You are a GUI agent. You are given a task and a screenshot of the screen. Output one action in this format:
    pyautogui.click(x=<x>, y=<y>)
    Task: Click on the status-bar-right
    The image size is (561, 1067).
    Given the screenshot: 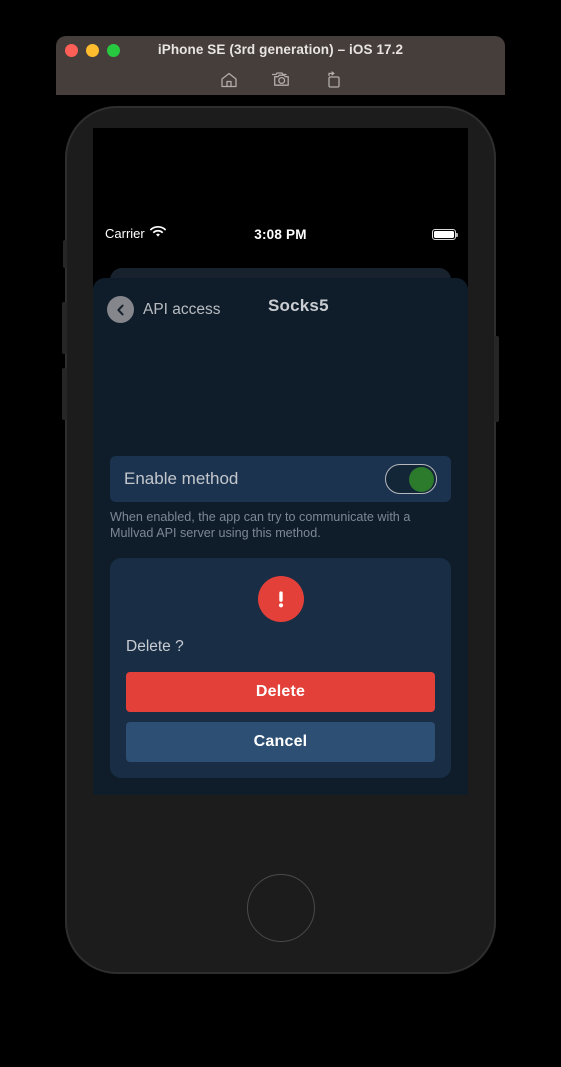 What is the action you would take?
    pyautogui.click(x=445, y=234)
    